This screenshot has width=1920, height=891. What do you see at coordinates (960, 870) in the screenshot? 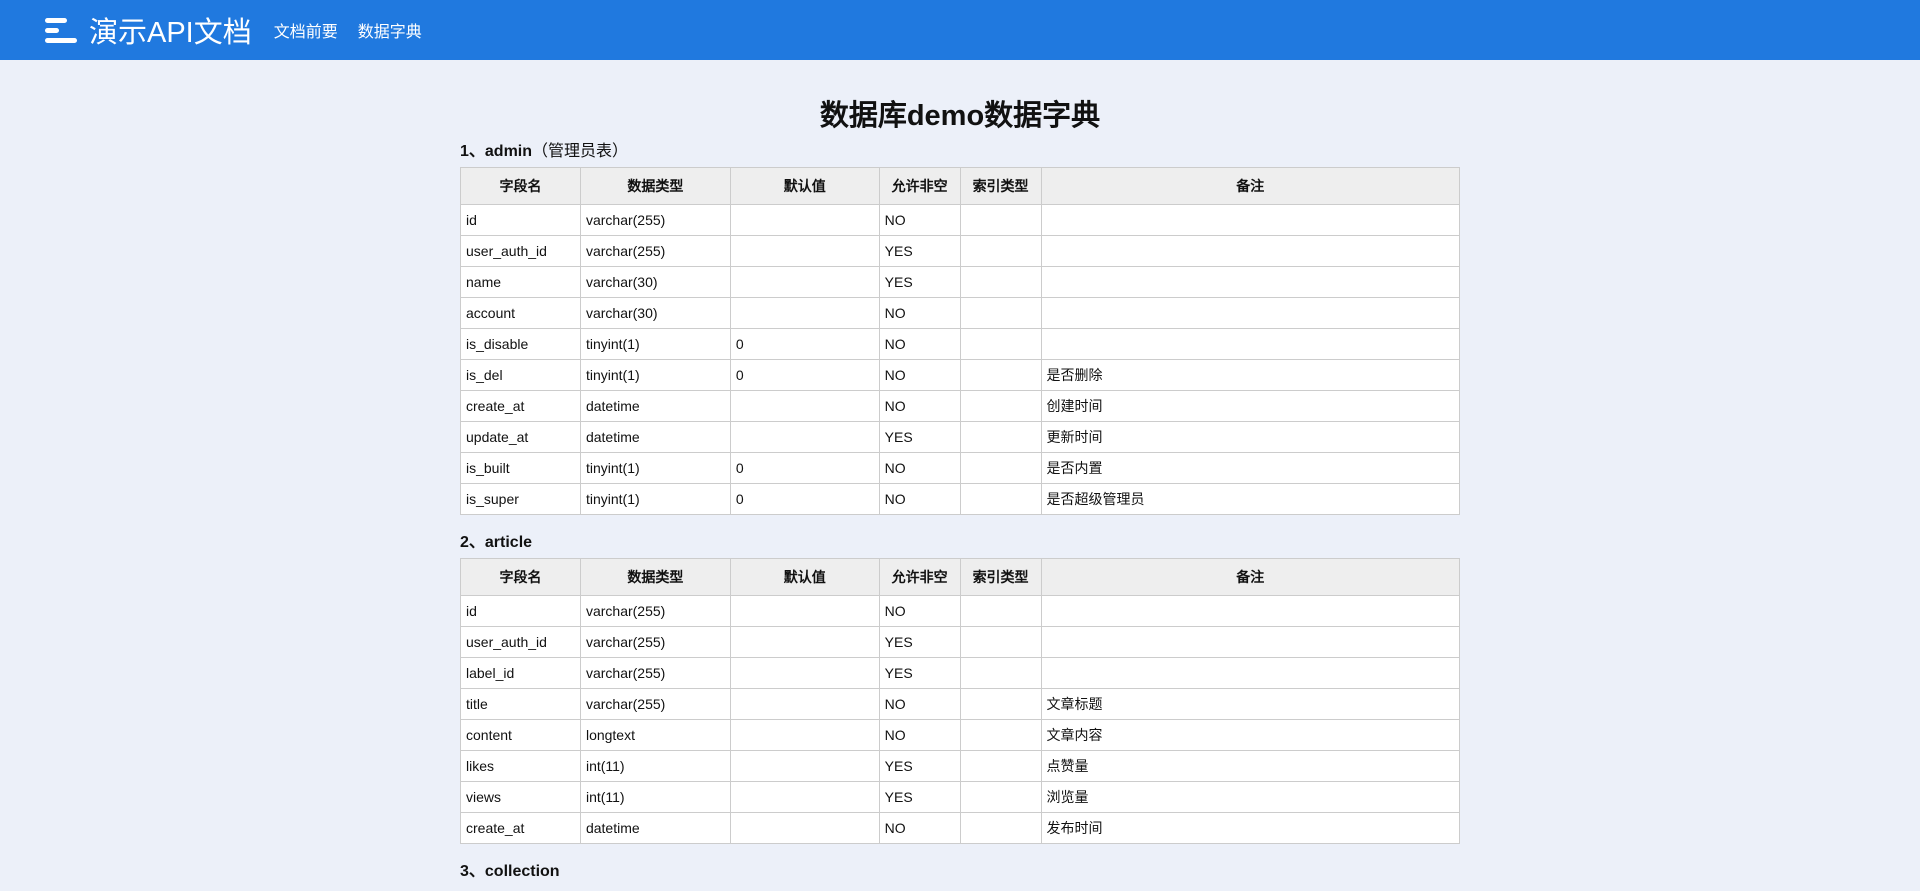
I see `table-section: 3、collection` at bounding box center [960, 870].